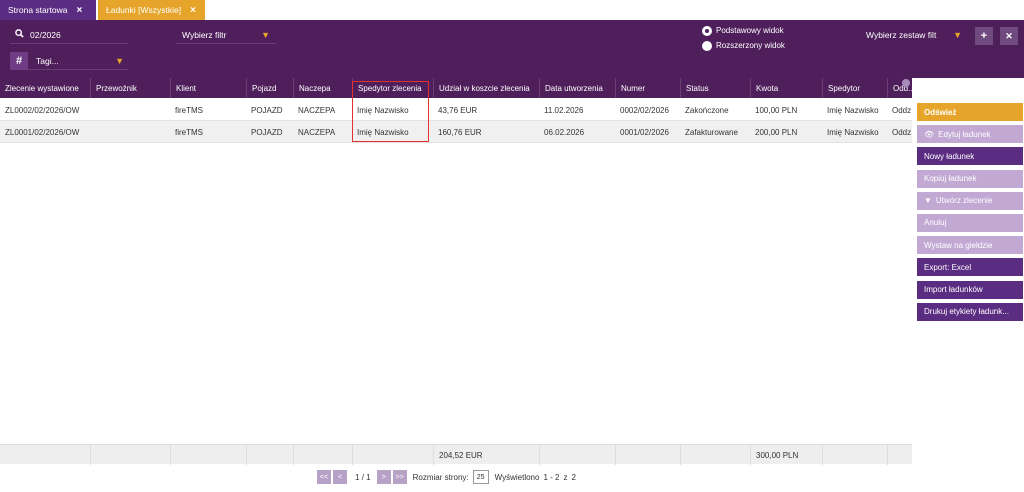 The height and width of the screenshot is (492, 1024). I want to click on column-header: Klient, so click(208, 88).